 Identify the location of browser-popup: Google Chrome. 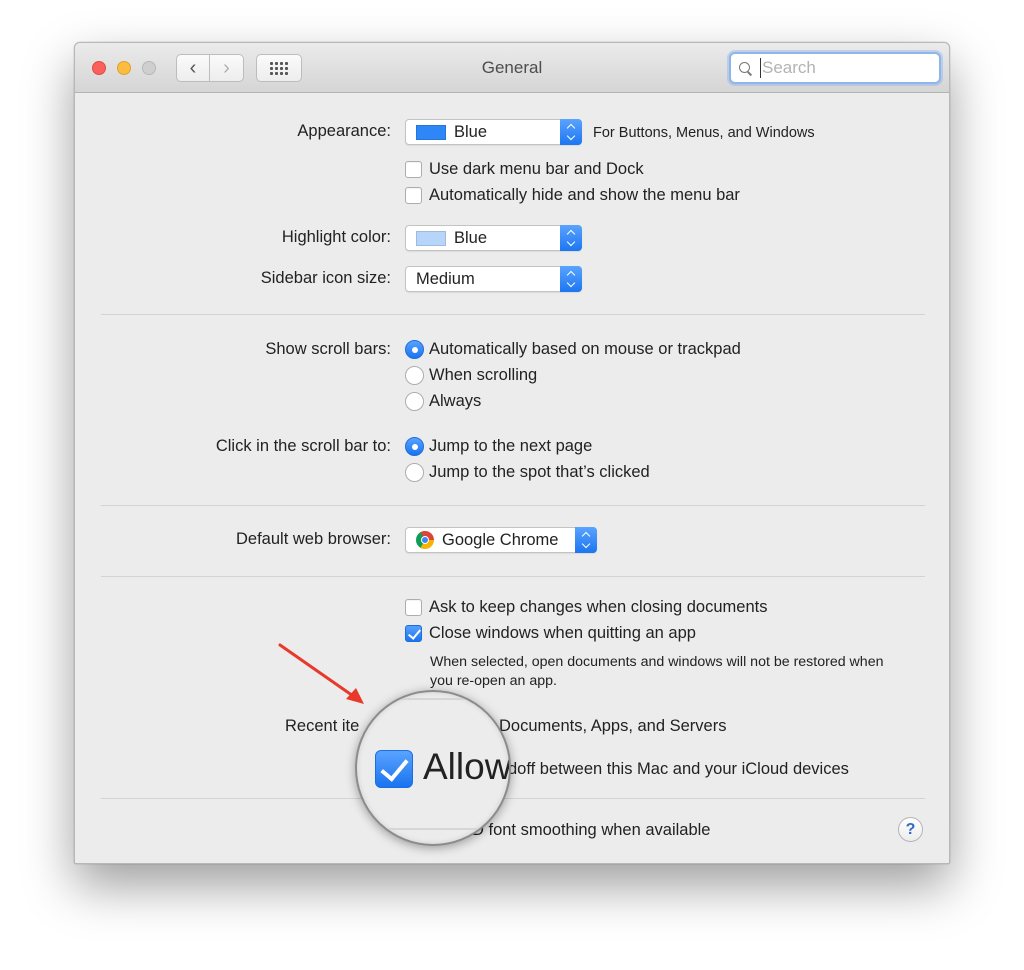
(501, 540).